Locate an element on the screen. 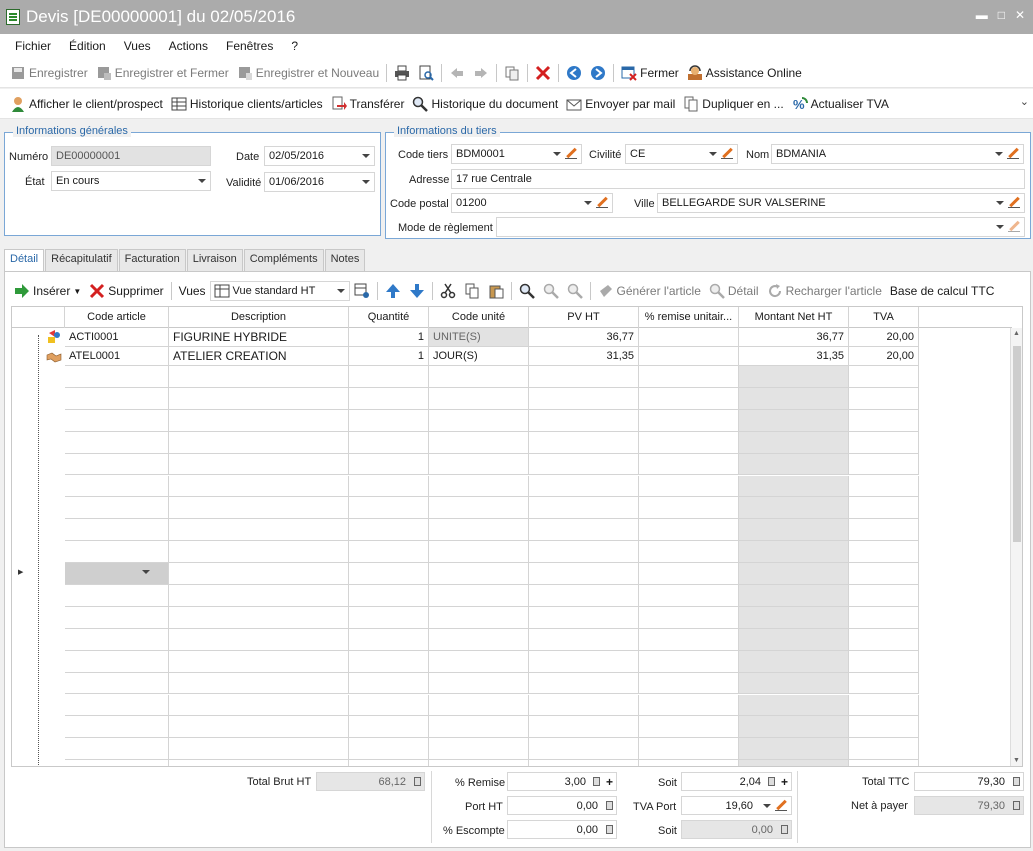  next-button is located at coordinates (598, 73).